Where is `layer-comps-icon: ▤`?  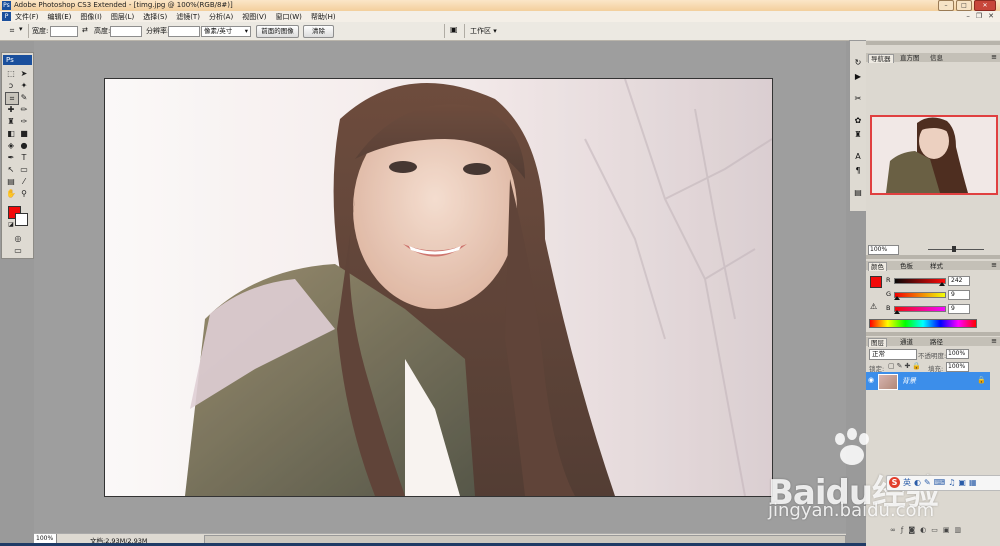 layer-comps-icon: ▤ is located at coordinates (858, 192).